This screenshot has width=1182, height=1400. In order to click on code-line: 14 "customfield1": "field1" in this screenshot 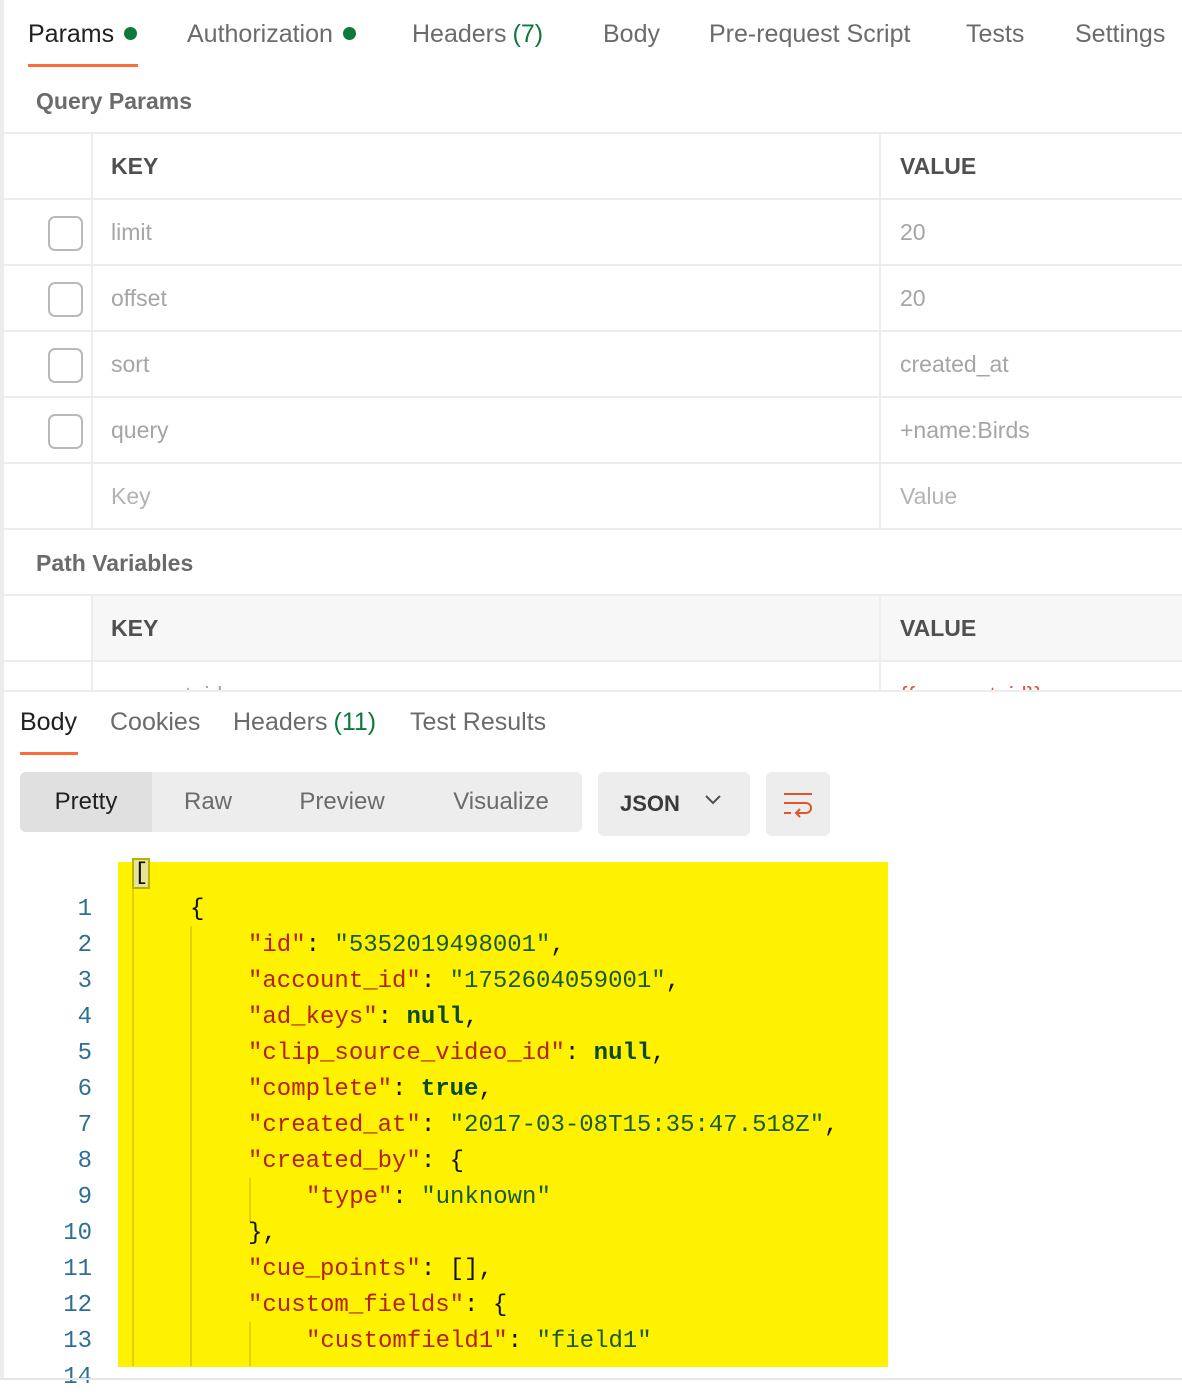, I will do `click(325, 1357)`.